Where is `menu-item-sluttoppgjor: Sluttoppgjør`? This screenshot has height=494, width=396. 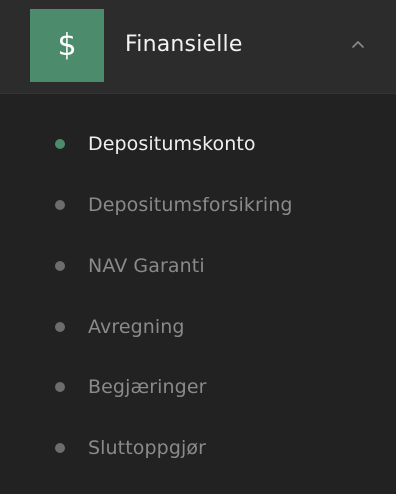
menu-item-sluttoppgjor: Sluttoppgjør is located at coordinates (198, 448).